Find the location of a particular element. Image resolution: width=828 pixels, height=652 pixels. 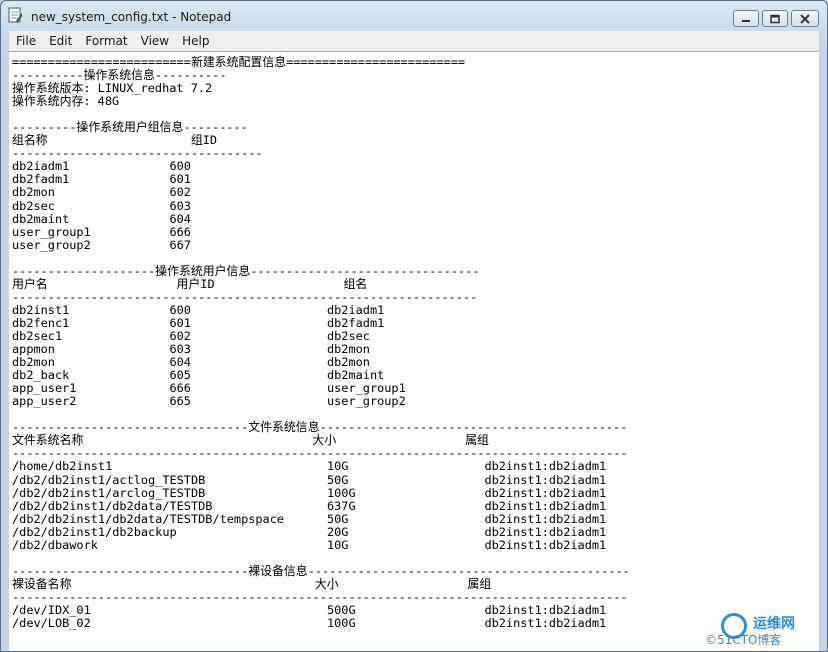

minimize-icon is located at coordinates (746, 20).